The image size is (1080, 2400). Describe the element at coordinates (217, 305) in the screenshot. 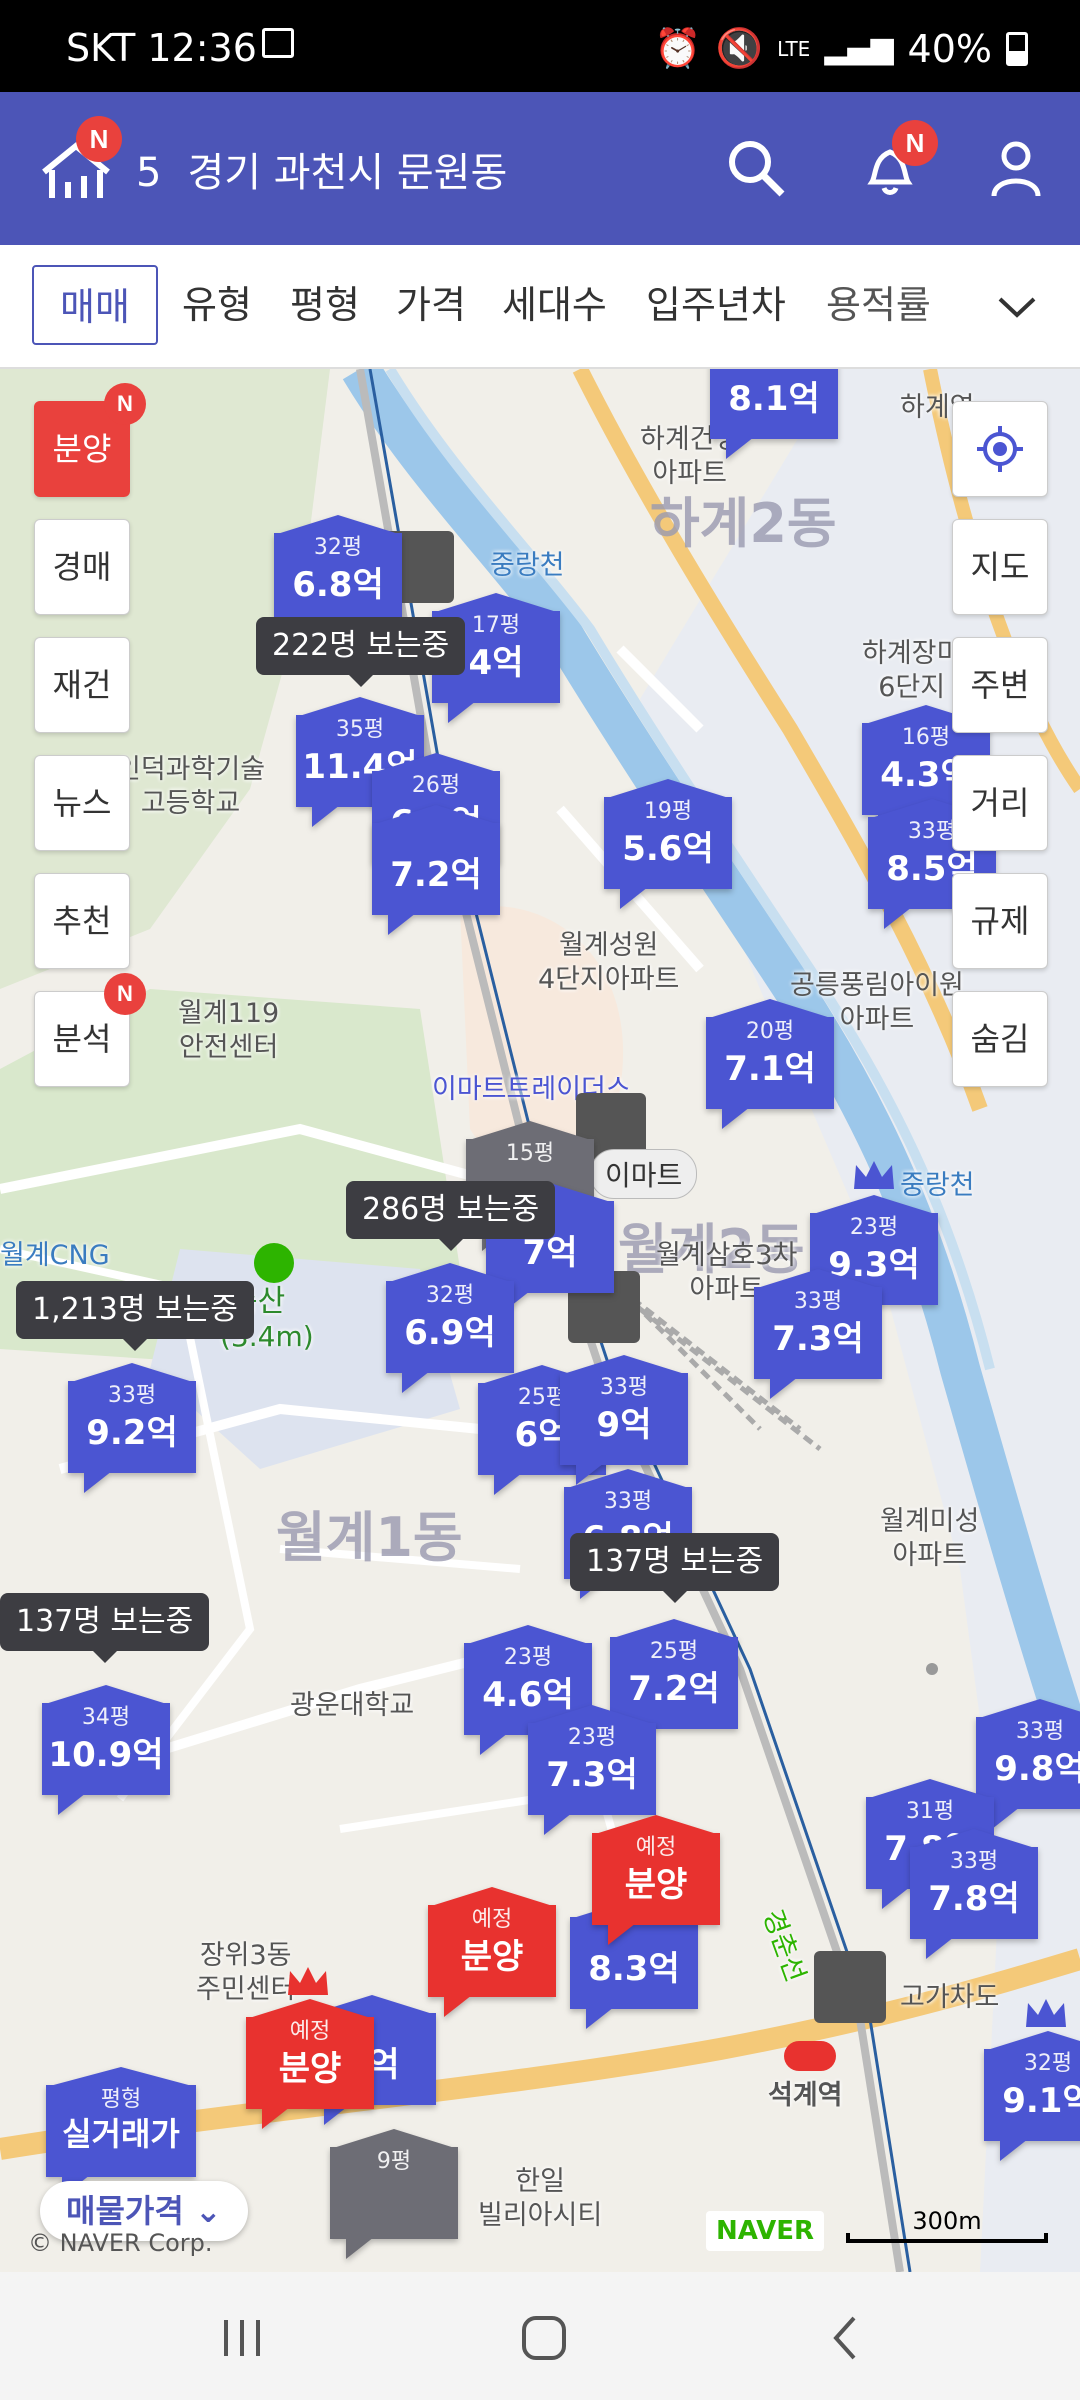

I see `filter-type: 유형` at that location.